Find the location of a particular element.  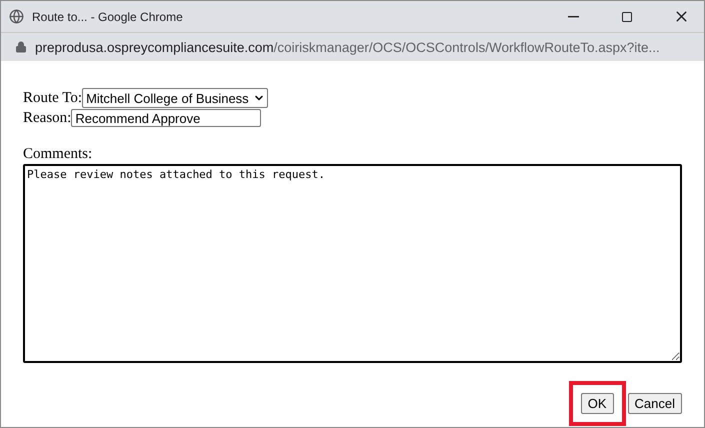

reason-field: Recommend Approve is located at coordinates (166, 118).